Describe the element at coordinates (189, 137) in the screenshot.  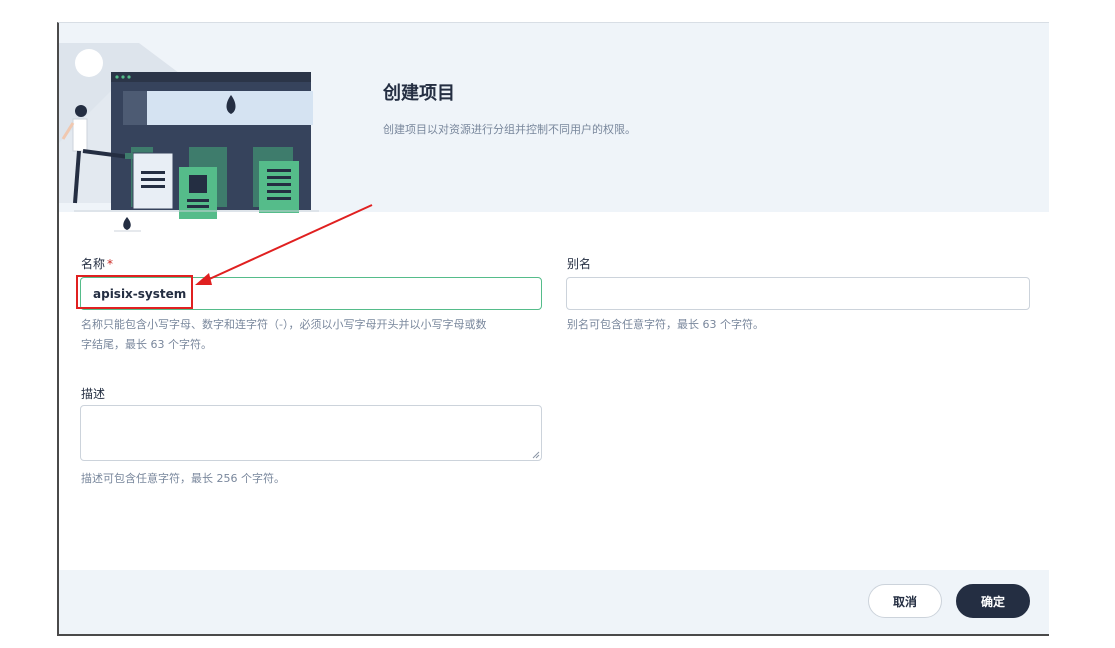
I see `project-illustration-icon` at that location.